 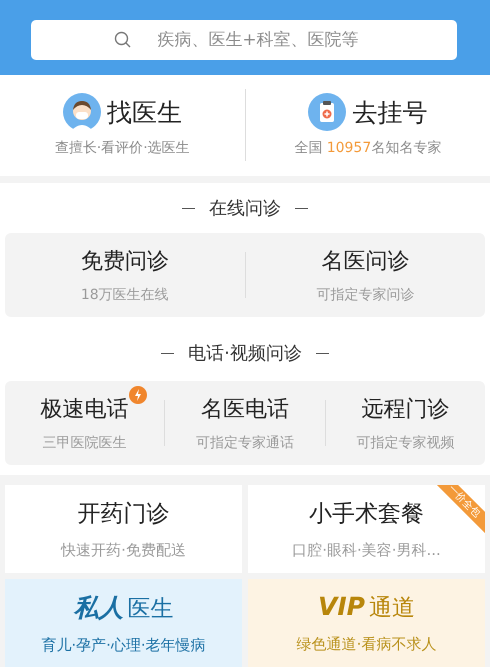 What do you see at coordinates (144, 112) in the screenshot?
I see `entry-title: 找医生` at bounding box center [144, 112].